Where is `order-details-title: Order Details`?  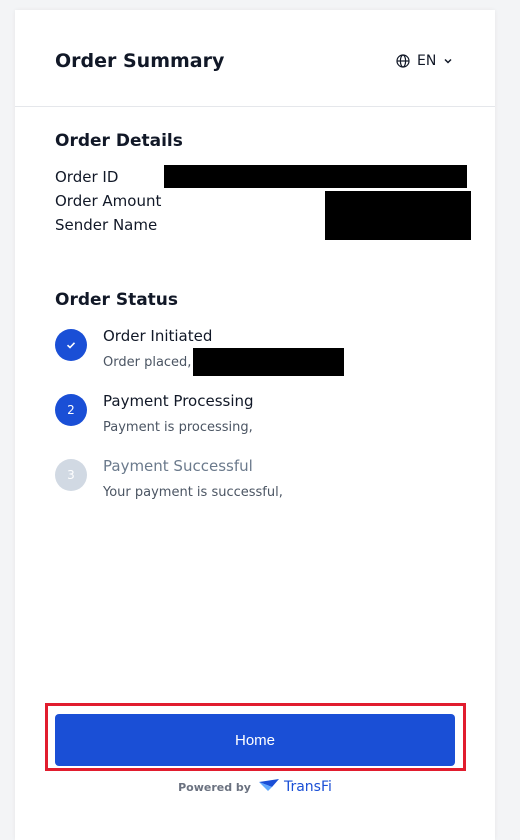 order-details-title: Order Details is located at coordinates (119, 141).